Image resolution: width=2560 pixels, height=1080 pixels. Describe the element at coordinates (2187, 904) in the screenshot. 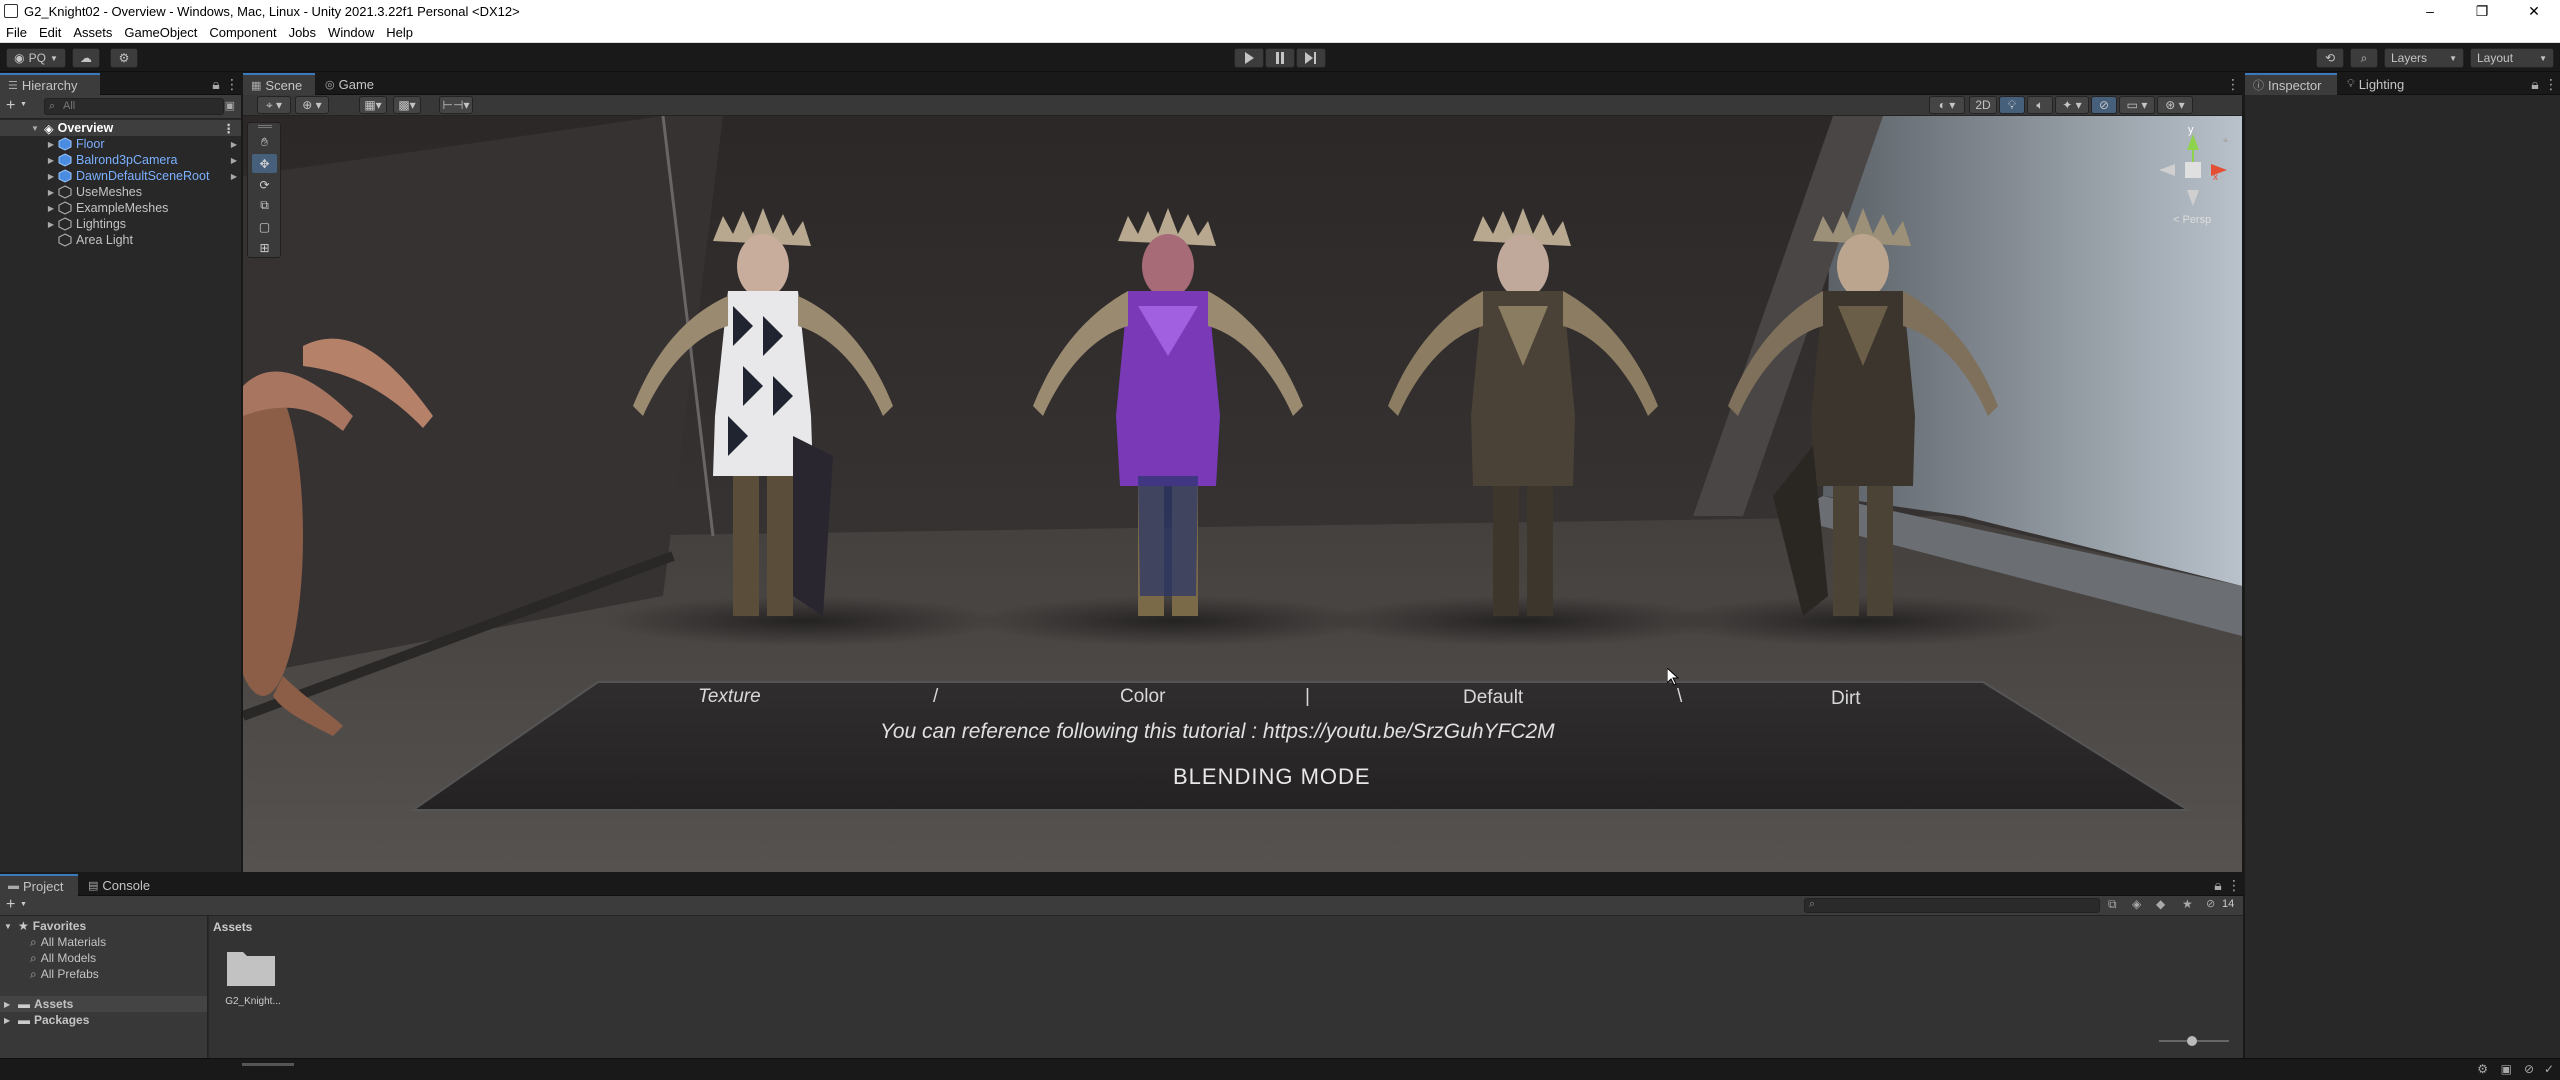

I see `star-icon: ★` at that location.